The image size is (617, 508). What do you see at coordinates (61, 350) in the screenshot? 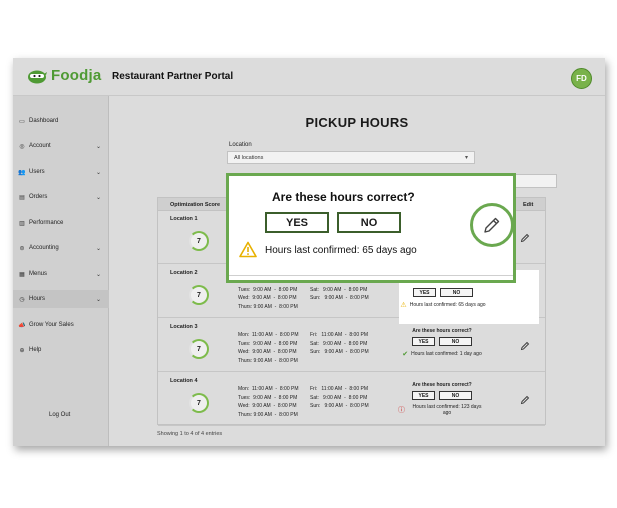
I see `sidebar-item-help: ⊕ Help` at bounding box center [61, 350].